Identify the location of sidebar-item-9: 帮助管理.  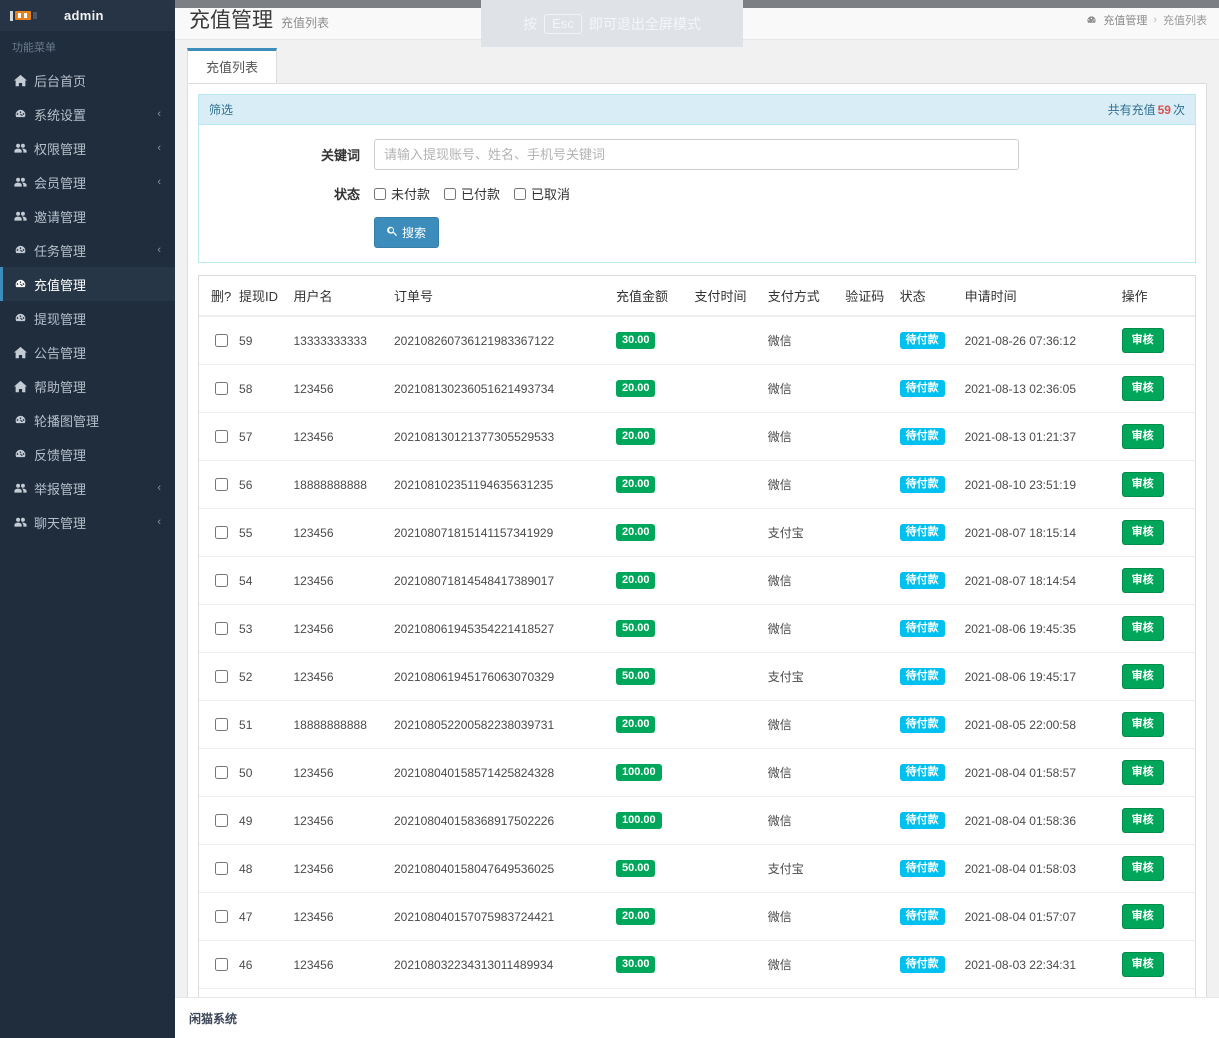
(87, 386).